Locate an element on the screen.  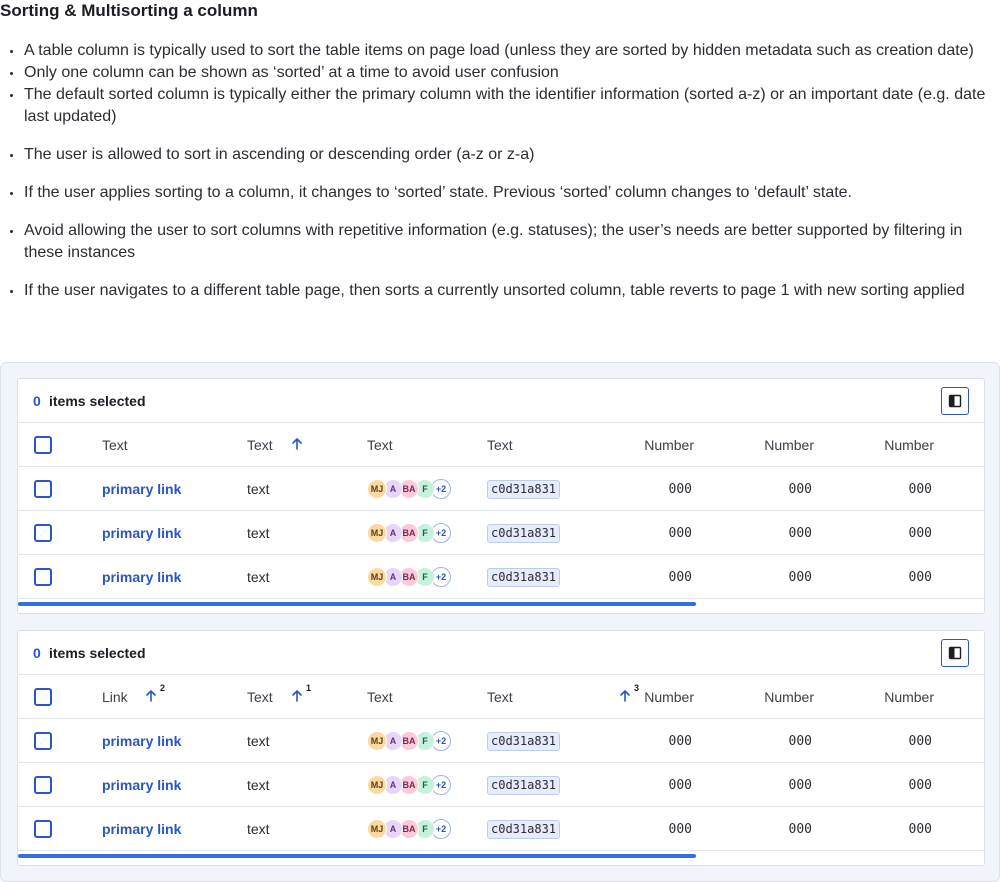
columns-icon is located at coordinates (955, 653).